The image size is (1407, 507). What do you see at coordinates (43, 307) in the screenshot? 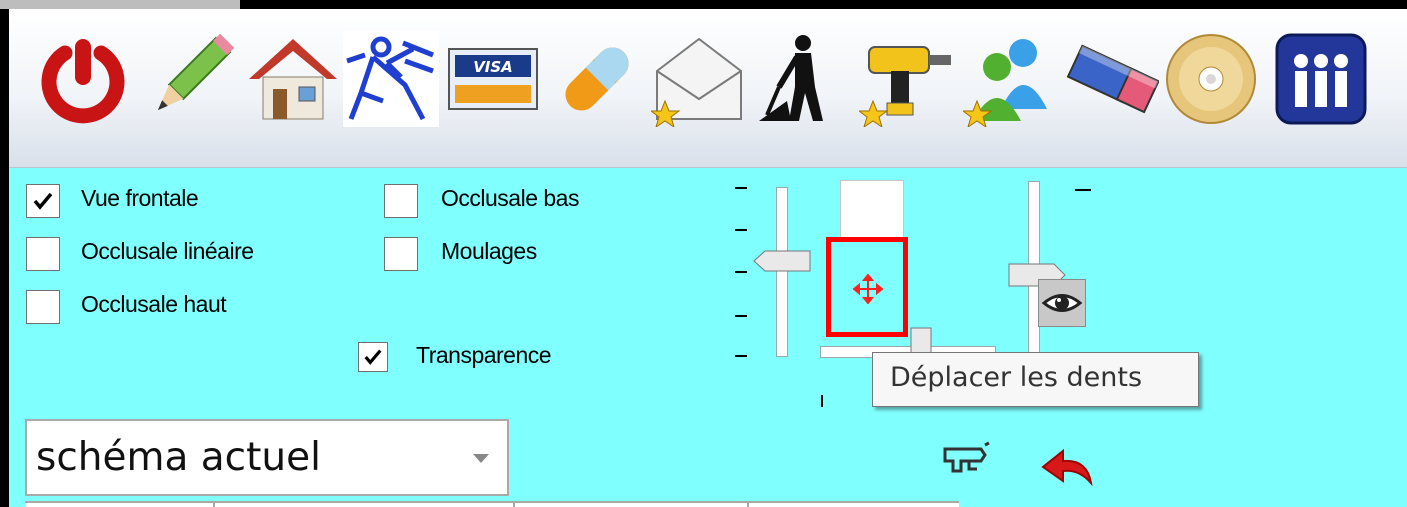
I see `occlusale-haut-checkbox` at bounding box center [43, 307].